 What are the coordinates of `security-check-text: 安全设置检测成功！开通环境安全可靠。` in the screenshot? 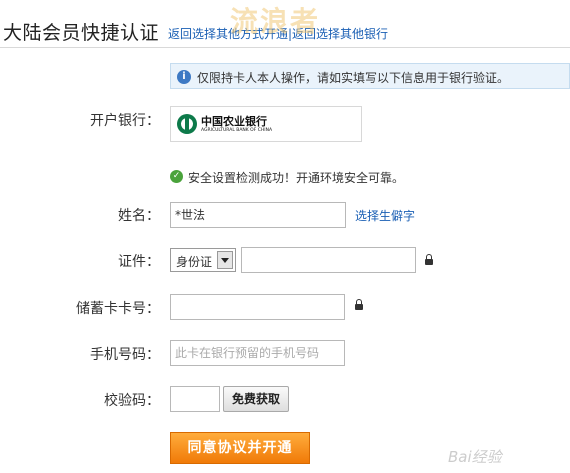 It's located at (296, 178).